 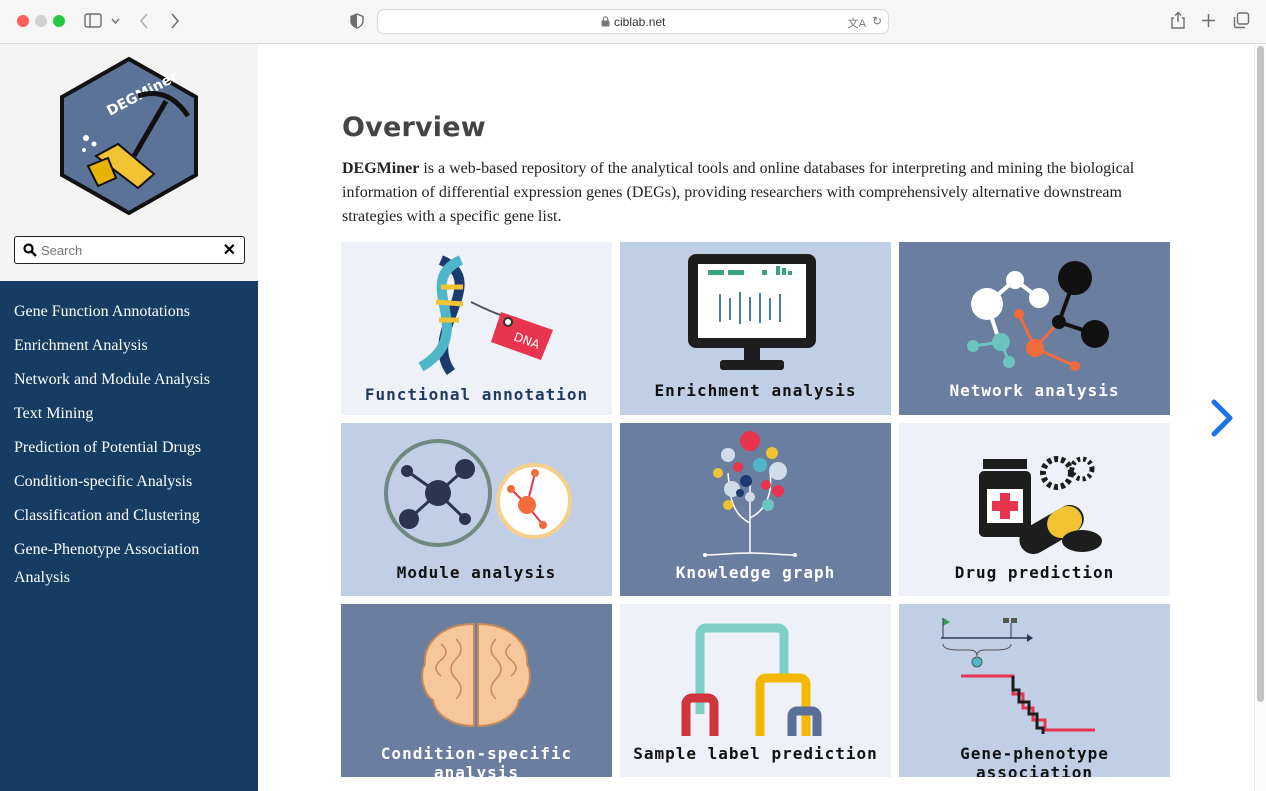 I want to click on address-bar: ciblab.net ⽂A ↻, so click(x=633, y=21).